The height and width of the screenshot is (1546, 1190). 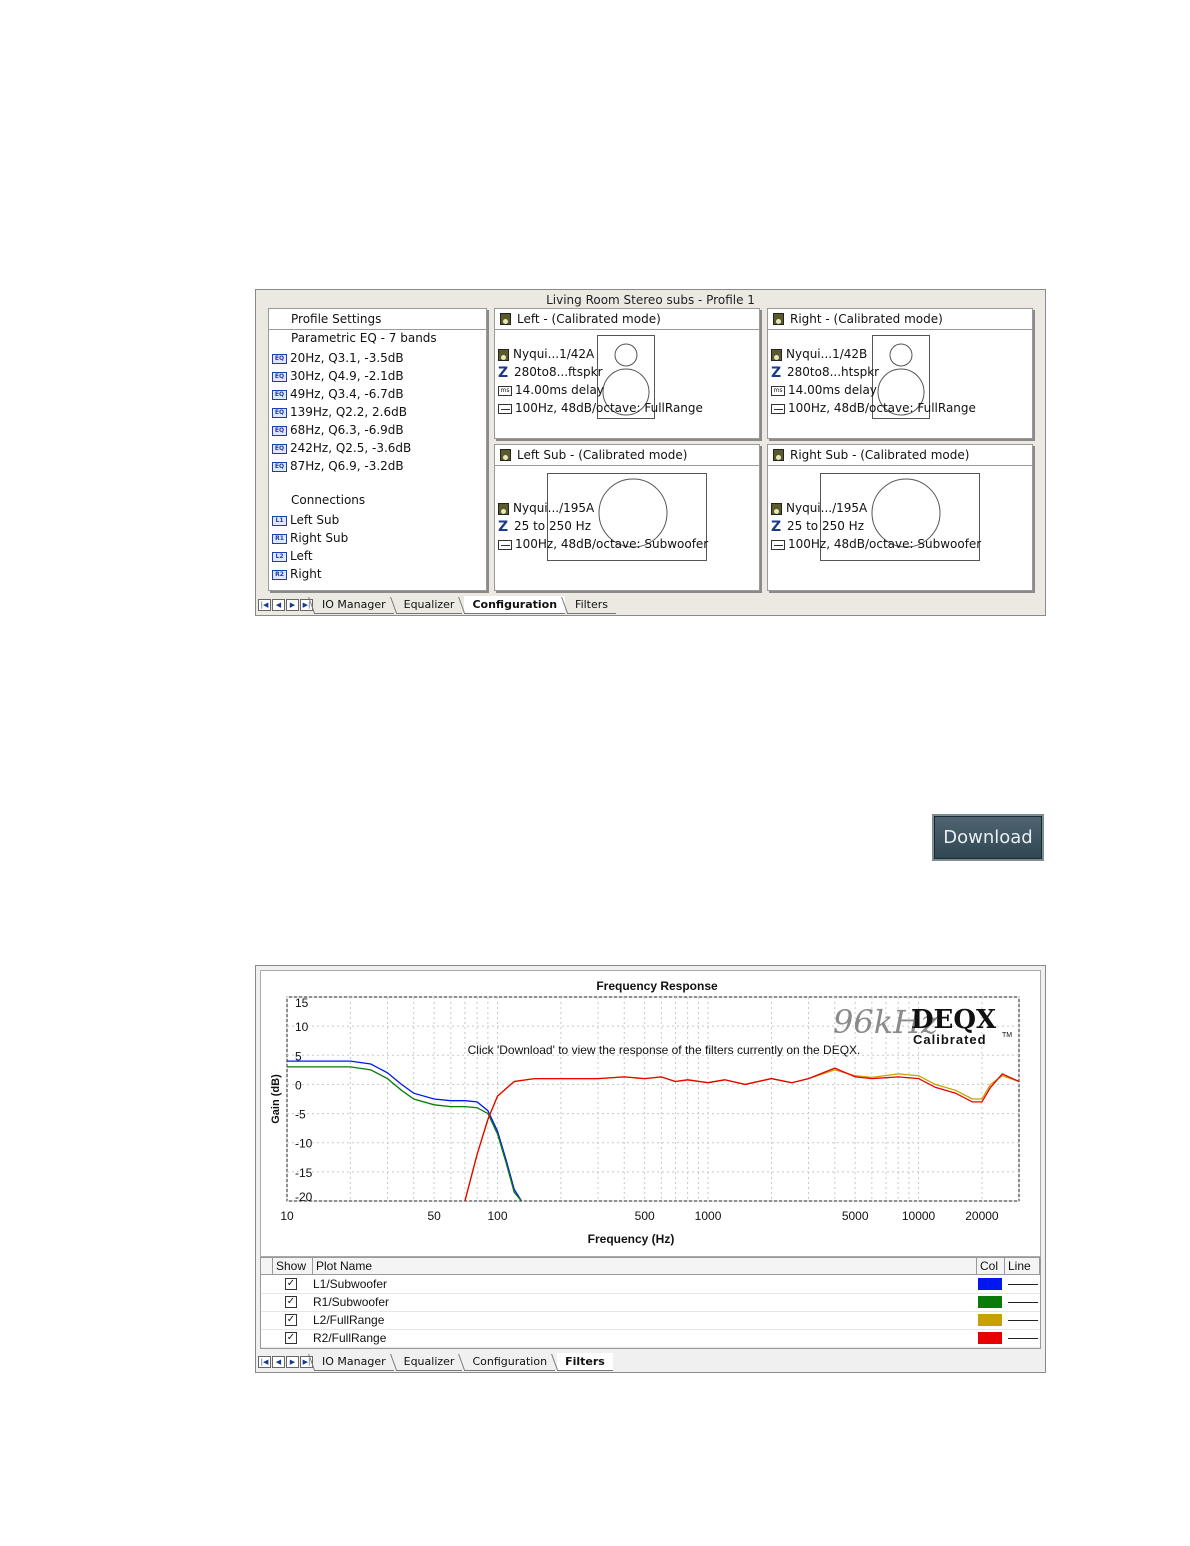 I want to click on download-button: Download, so click(x=988, y=837).